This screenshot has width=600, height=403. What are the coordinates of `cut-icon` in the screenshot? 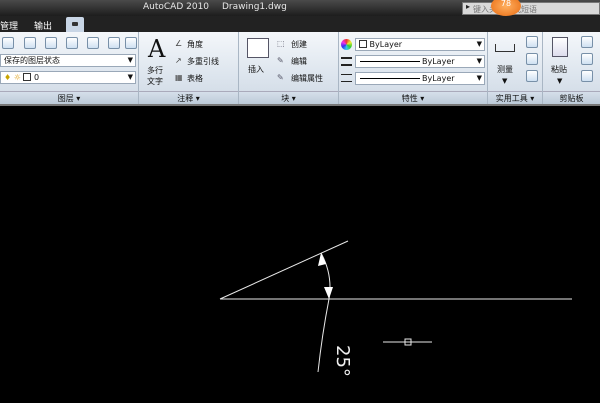 It's located at (587, 42).